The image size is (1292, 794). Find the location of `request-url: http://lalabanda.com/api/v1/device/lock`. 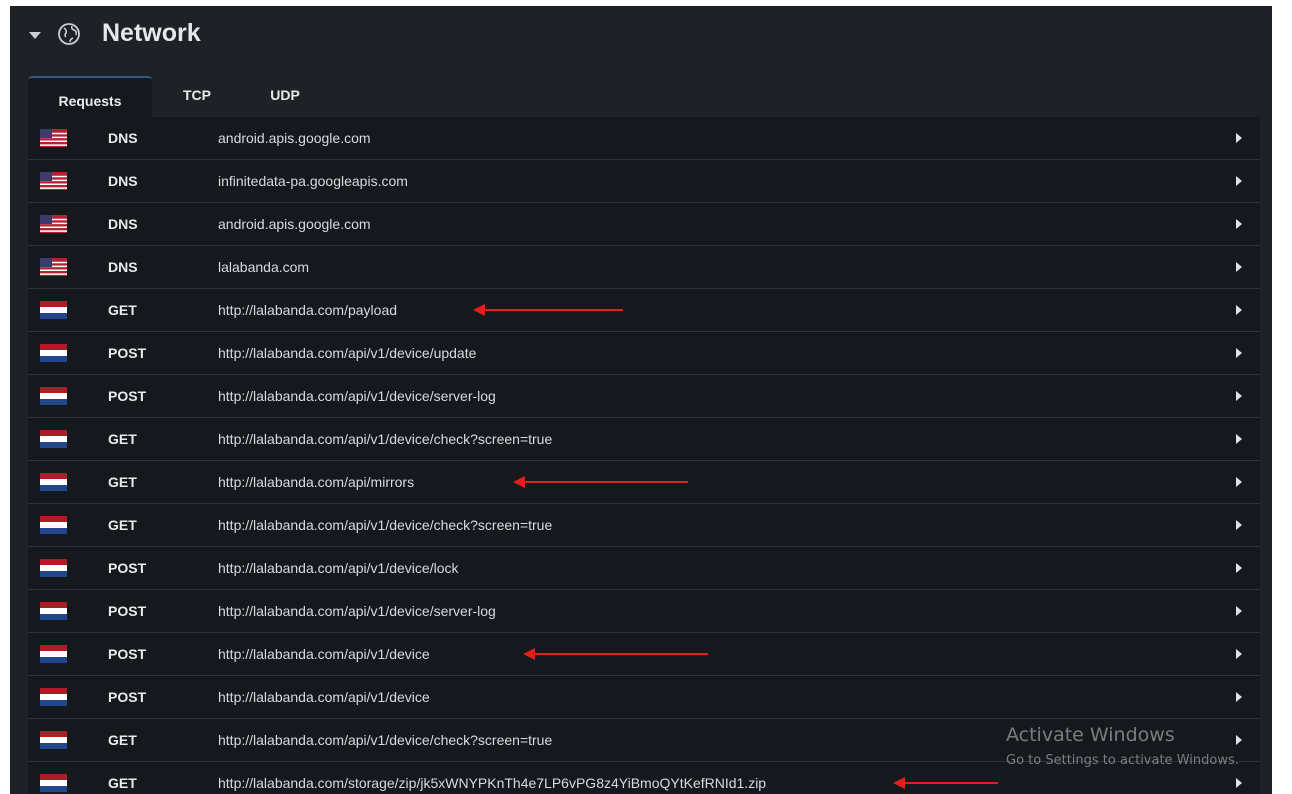

request-url: http://lalabanda.com/api/v1/device/lock is located at coordinates (338, 568).